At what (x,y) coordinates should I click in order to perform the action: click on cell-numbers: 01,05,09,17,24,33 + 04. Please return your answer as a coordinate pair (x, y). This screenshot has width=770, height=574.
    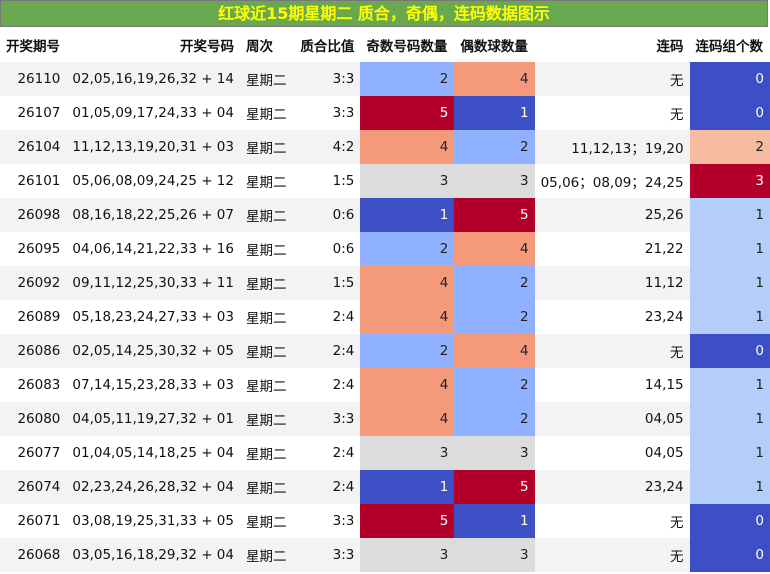
    Looking at the image, I should click on (153, 113).